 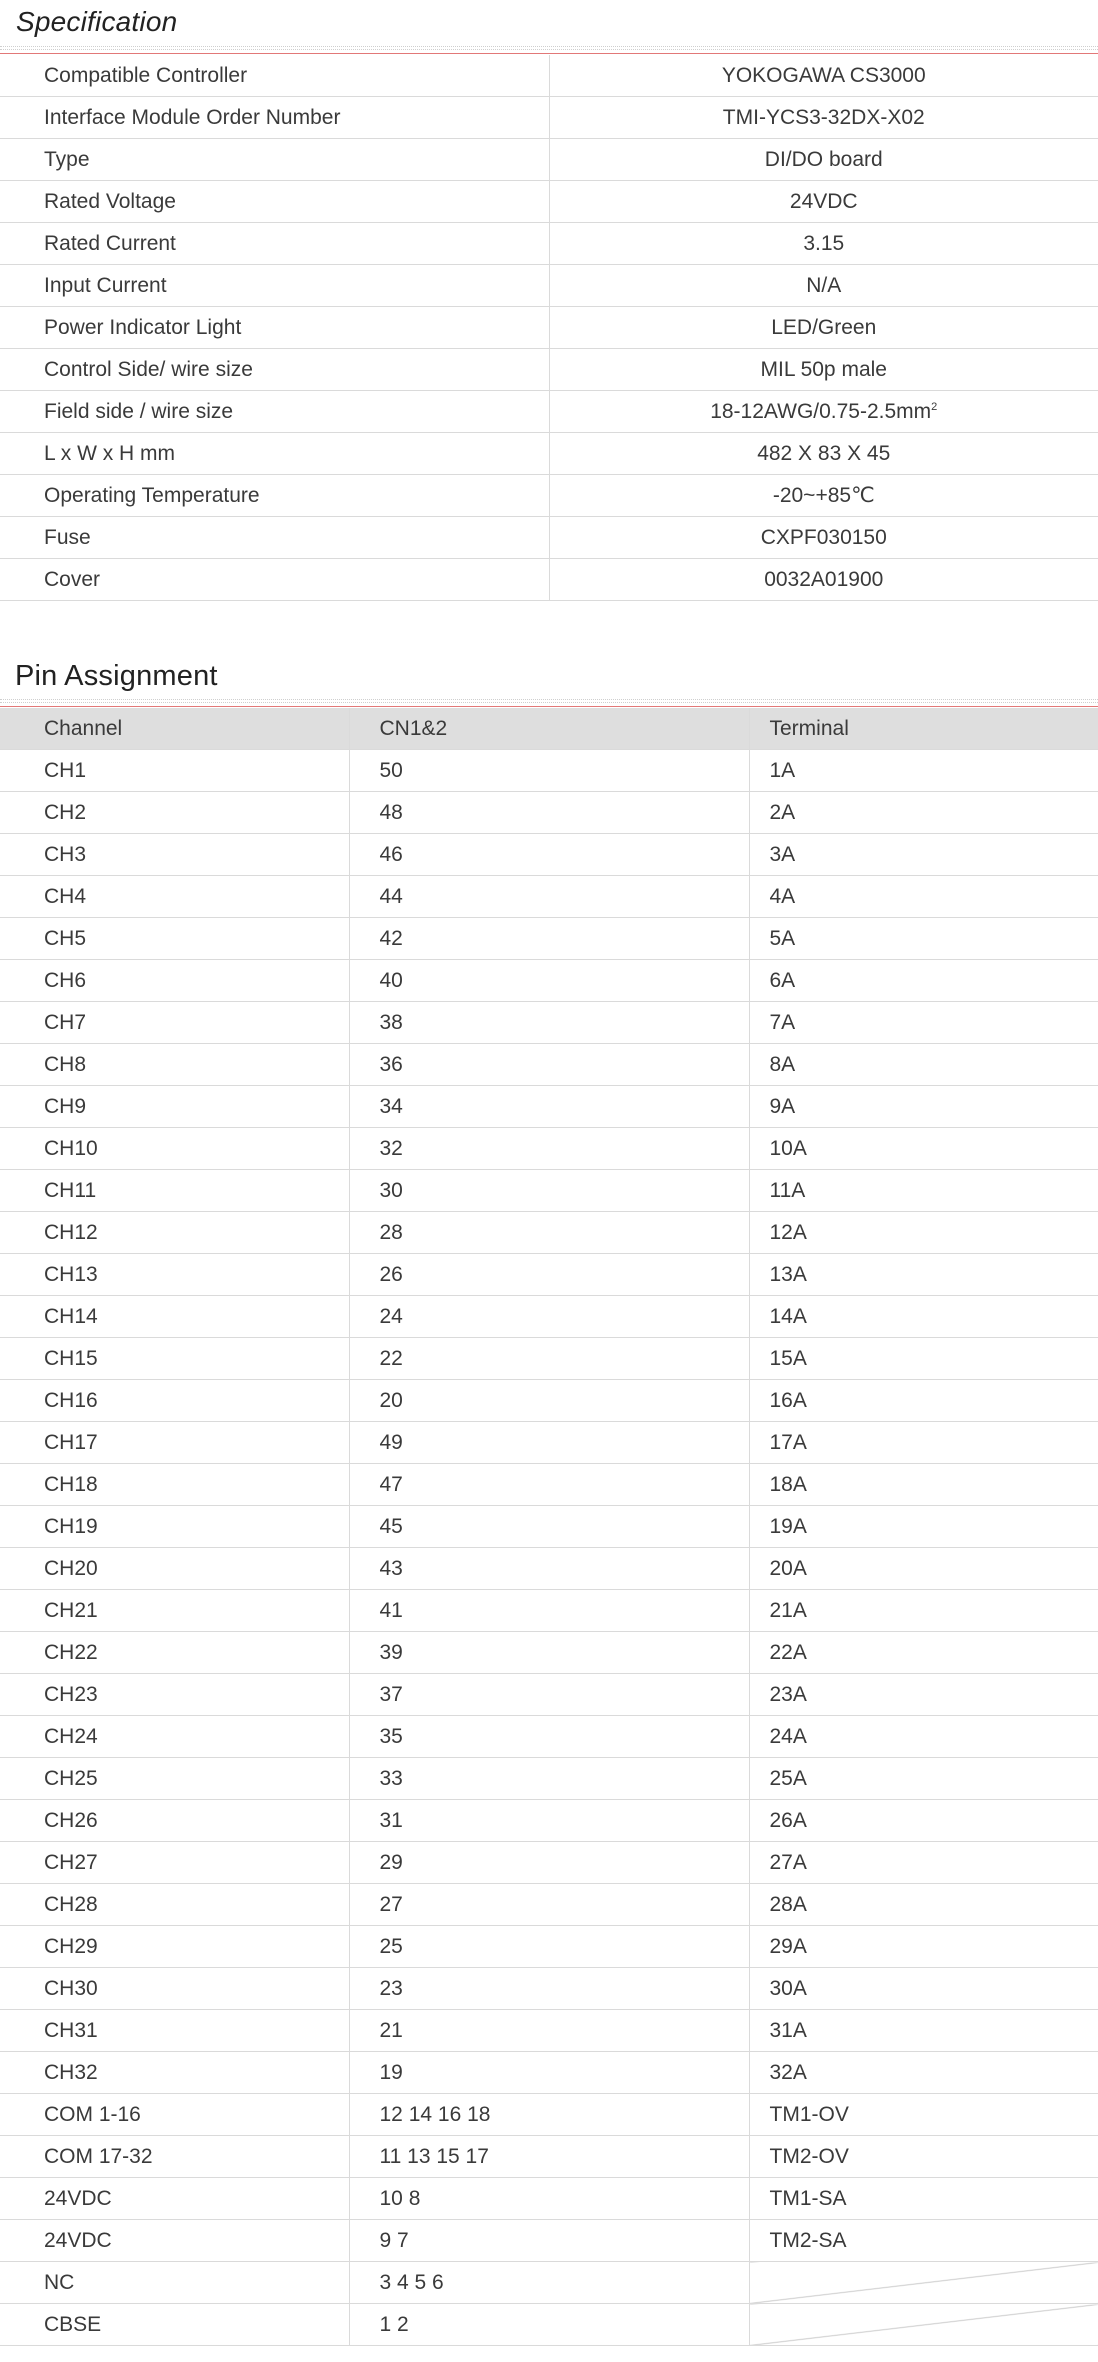 I want to click on cn-pins-cell: 29, so click(x=549, y=1862).